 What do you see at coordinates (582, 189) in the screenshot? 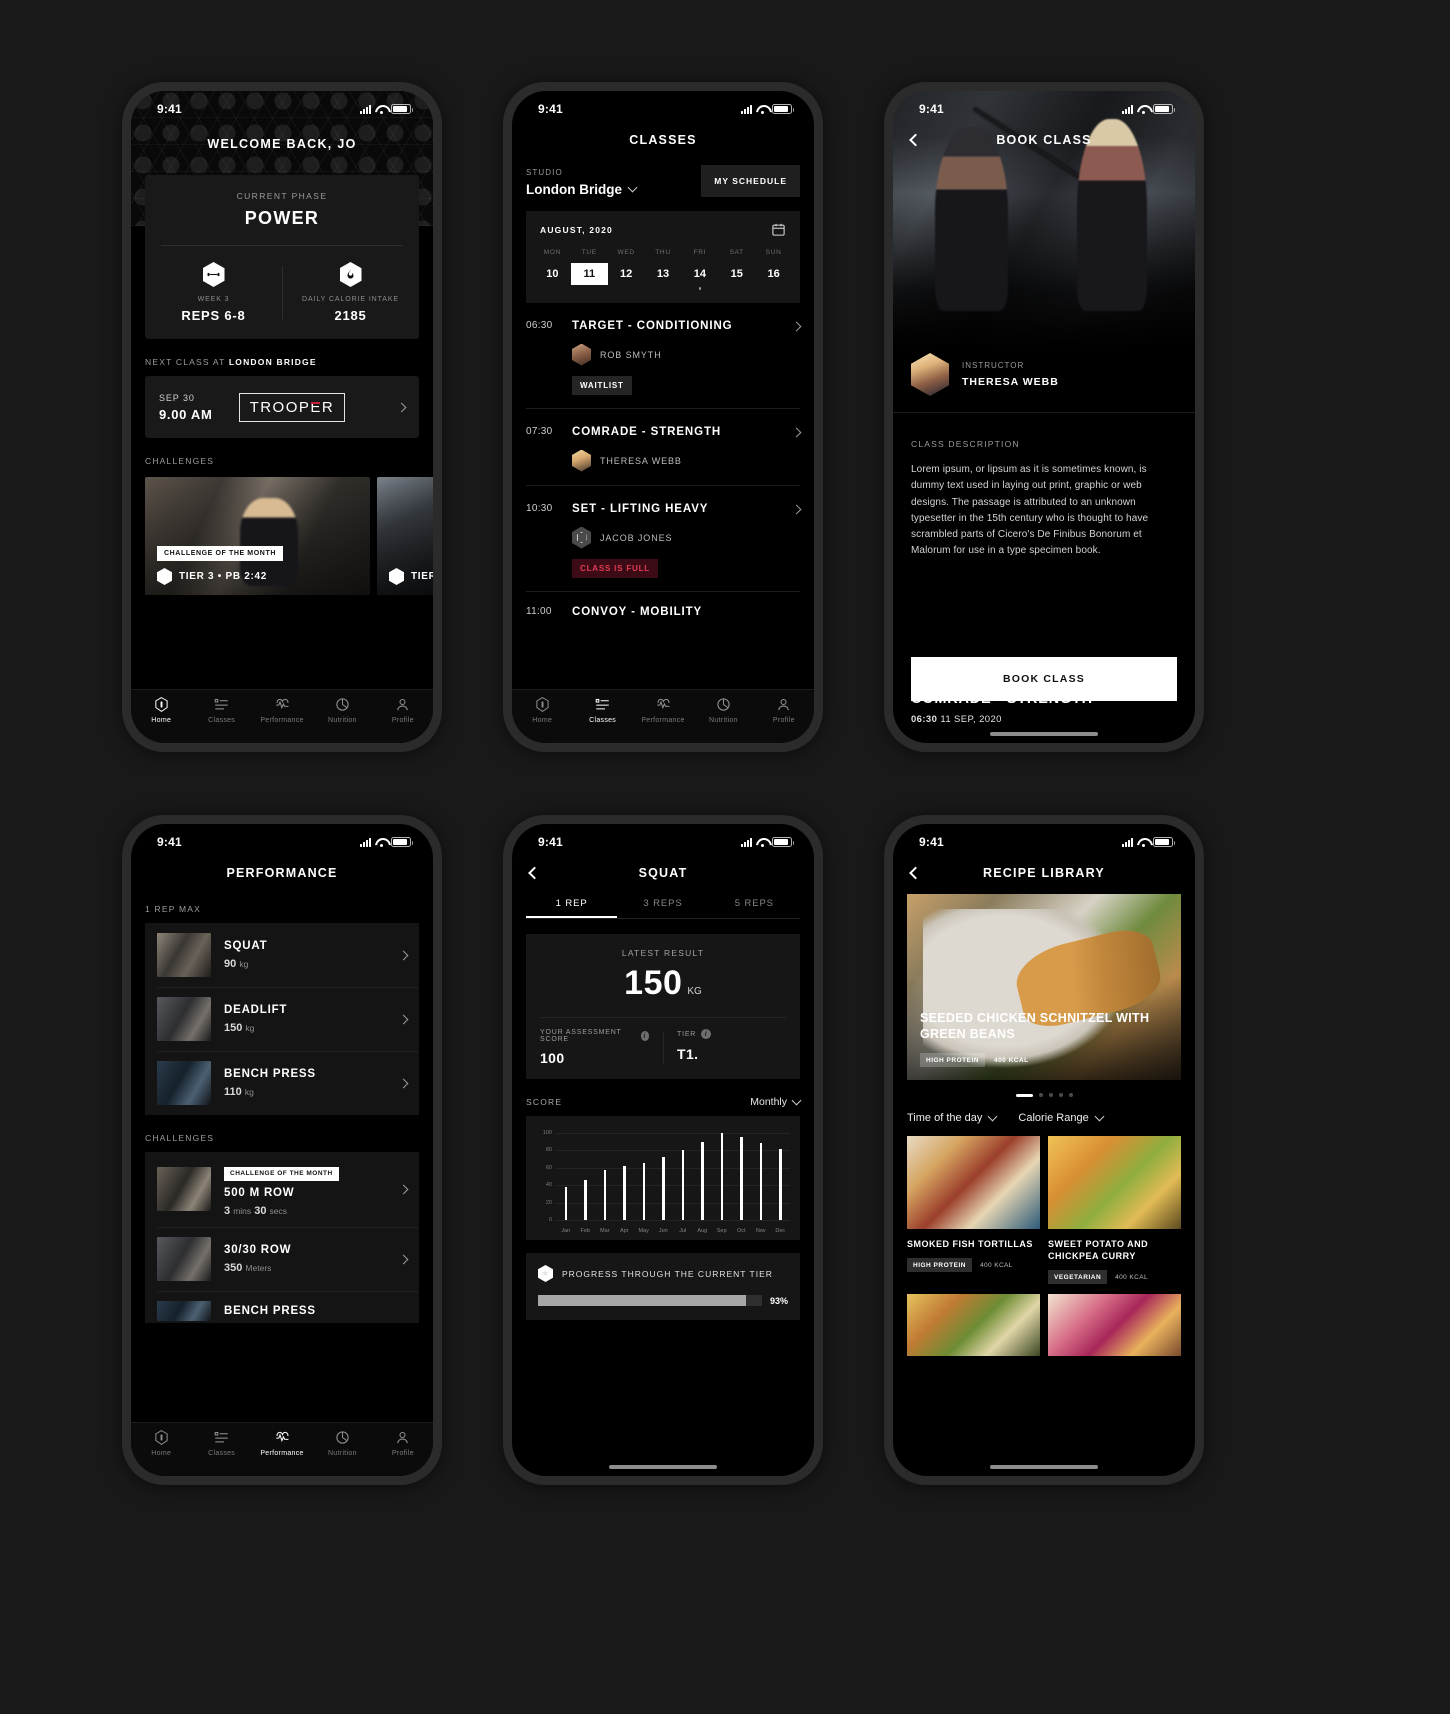
I see `studio-value: London Bridge` at bounding box center [582, 189].